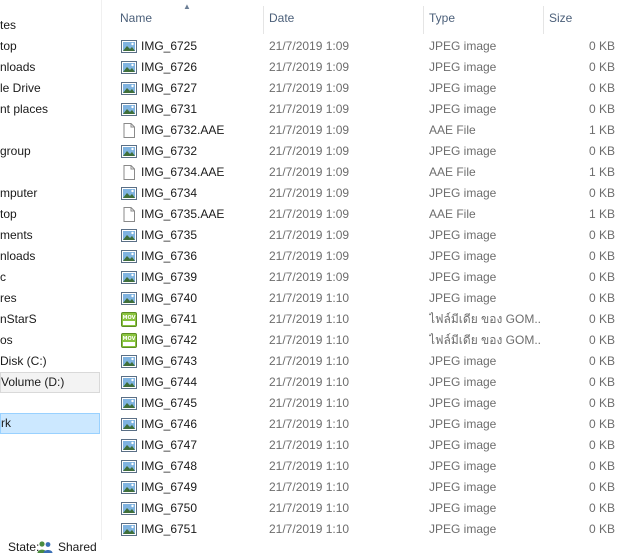  What do you see at coordinates (363, 88) in the screenshot?
I see `file-row: IMG_6727 21/7/2019 1:09 JPEG image 0 KB` at bounding box center [363, 88].